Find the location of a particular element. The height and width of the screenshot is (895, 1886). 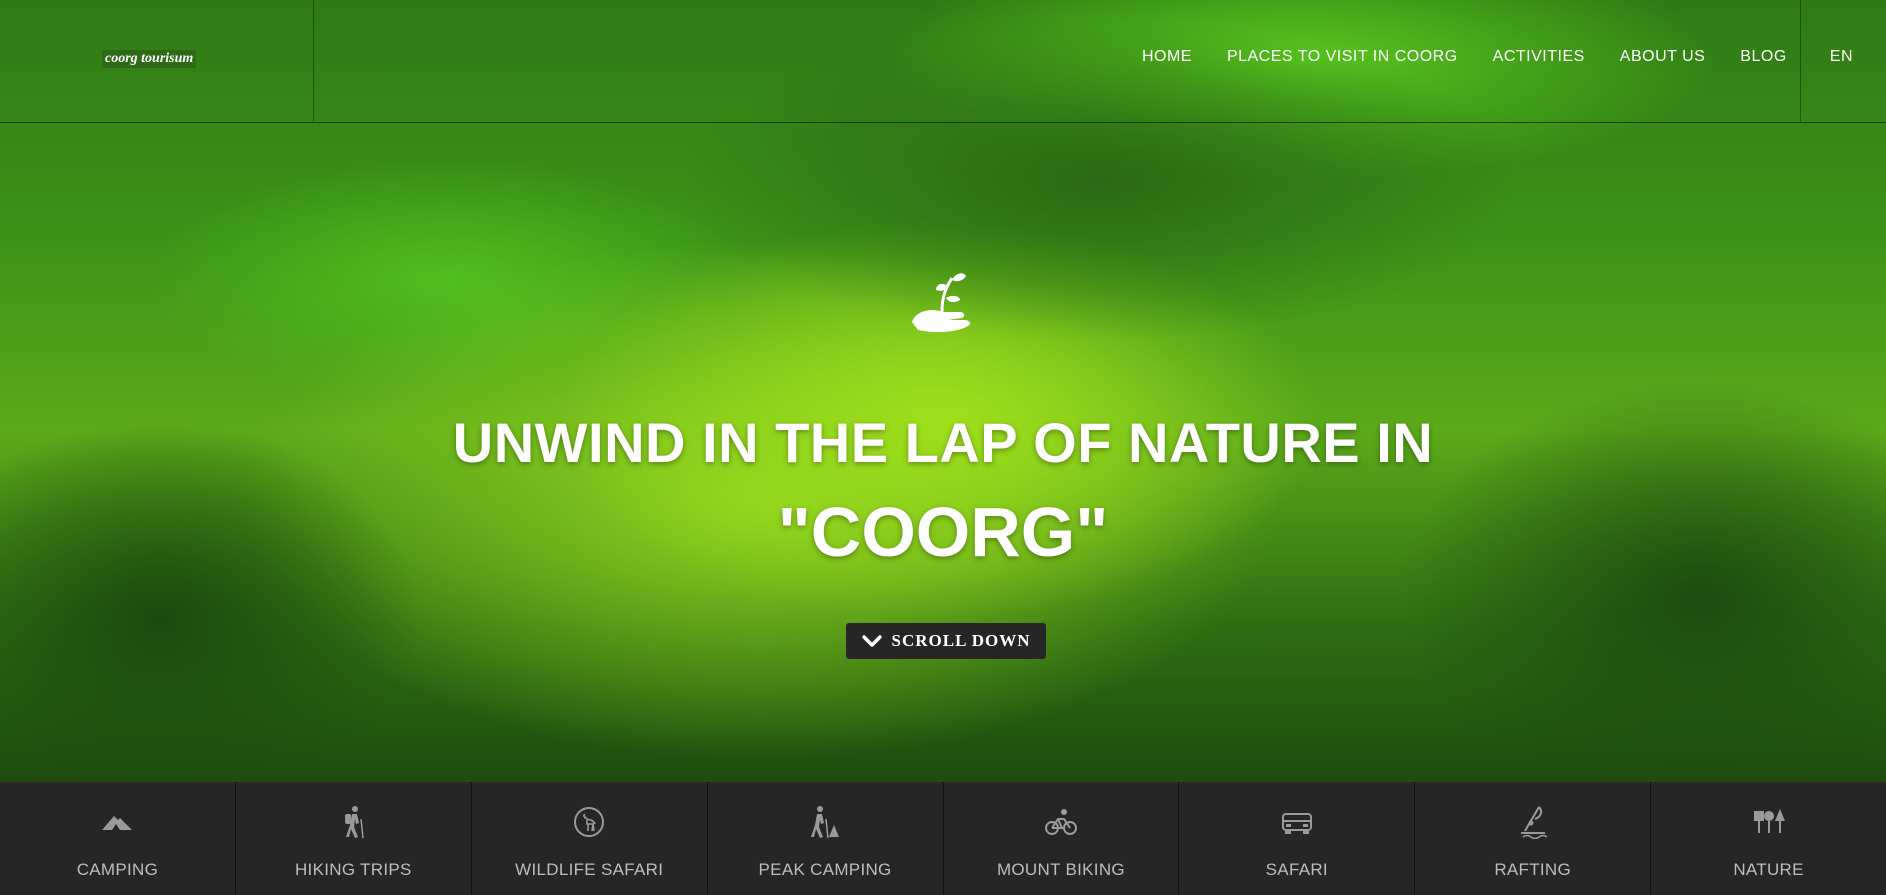

category-rafting: RAFTING is located at coordinates (1533, 838).